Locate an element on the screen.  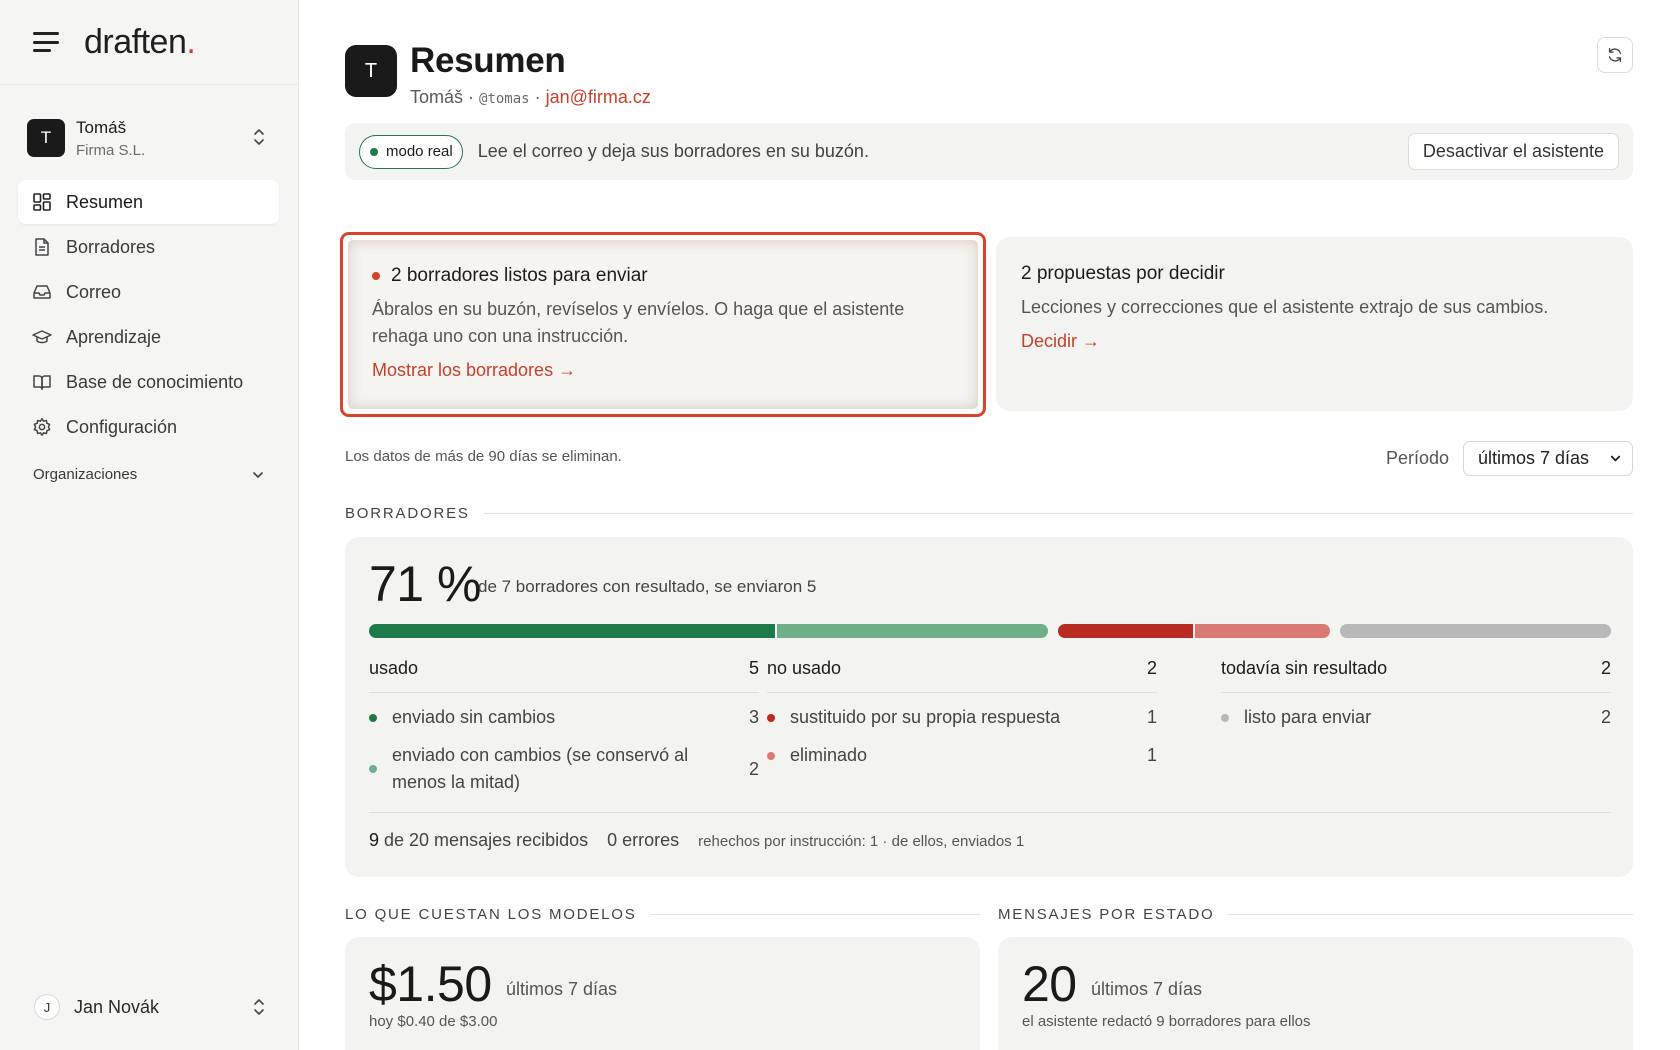
sent-percentage: 71 % is located at coordinates (425, 584).